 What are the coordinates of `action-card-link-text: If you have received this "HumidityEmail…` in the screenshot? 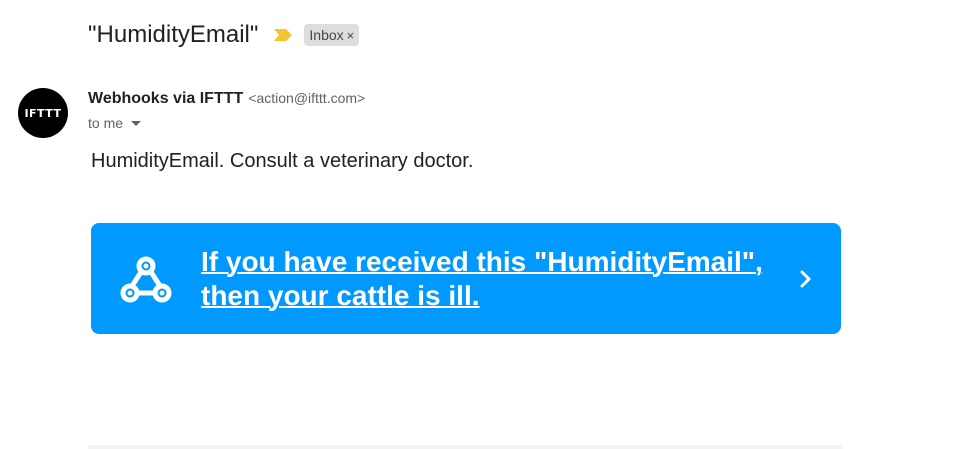 It's located at (491, 279).